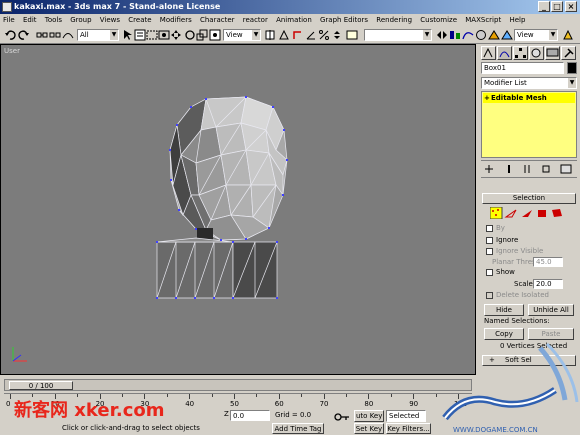  What do you see at coordinates (489, 272) in the screenshot?
I see `show-normals-checkbox` at bounding box center [489, 272].